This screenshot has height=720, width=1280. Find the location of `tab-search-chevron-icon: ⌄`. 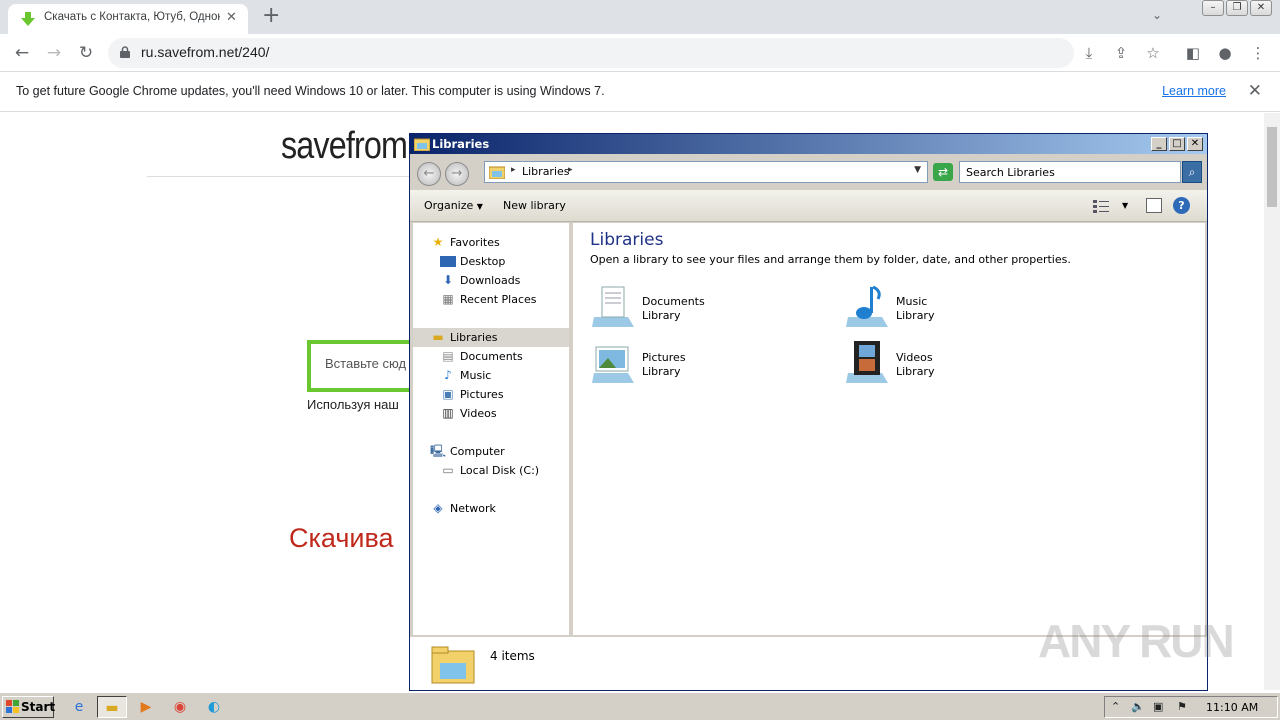

tab-search-chevron-icon: ⌄ is located at coordinates (1157, 15).